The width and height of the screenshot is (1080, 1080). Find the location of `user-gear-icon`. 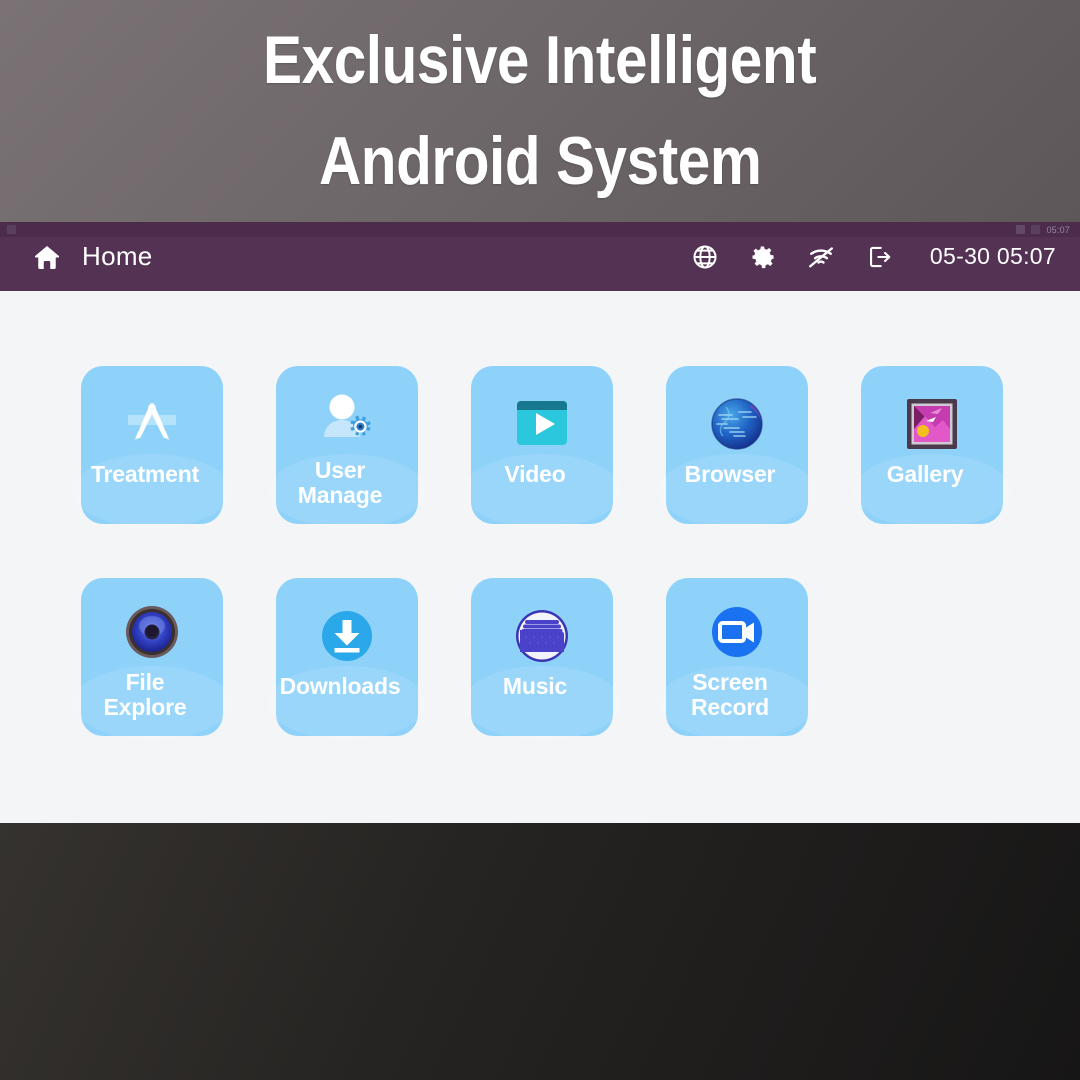

user-gear-icon is located at coordinates (347, 420).